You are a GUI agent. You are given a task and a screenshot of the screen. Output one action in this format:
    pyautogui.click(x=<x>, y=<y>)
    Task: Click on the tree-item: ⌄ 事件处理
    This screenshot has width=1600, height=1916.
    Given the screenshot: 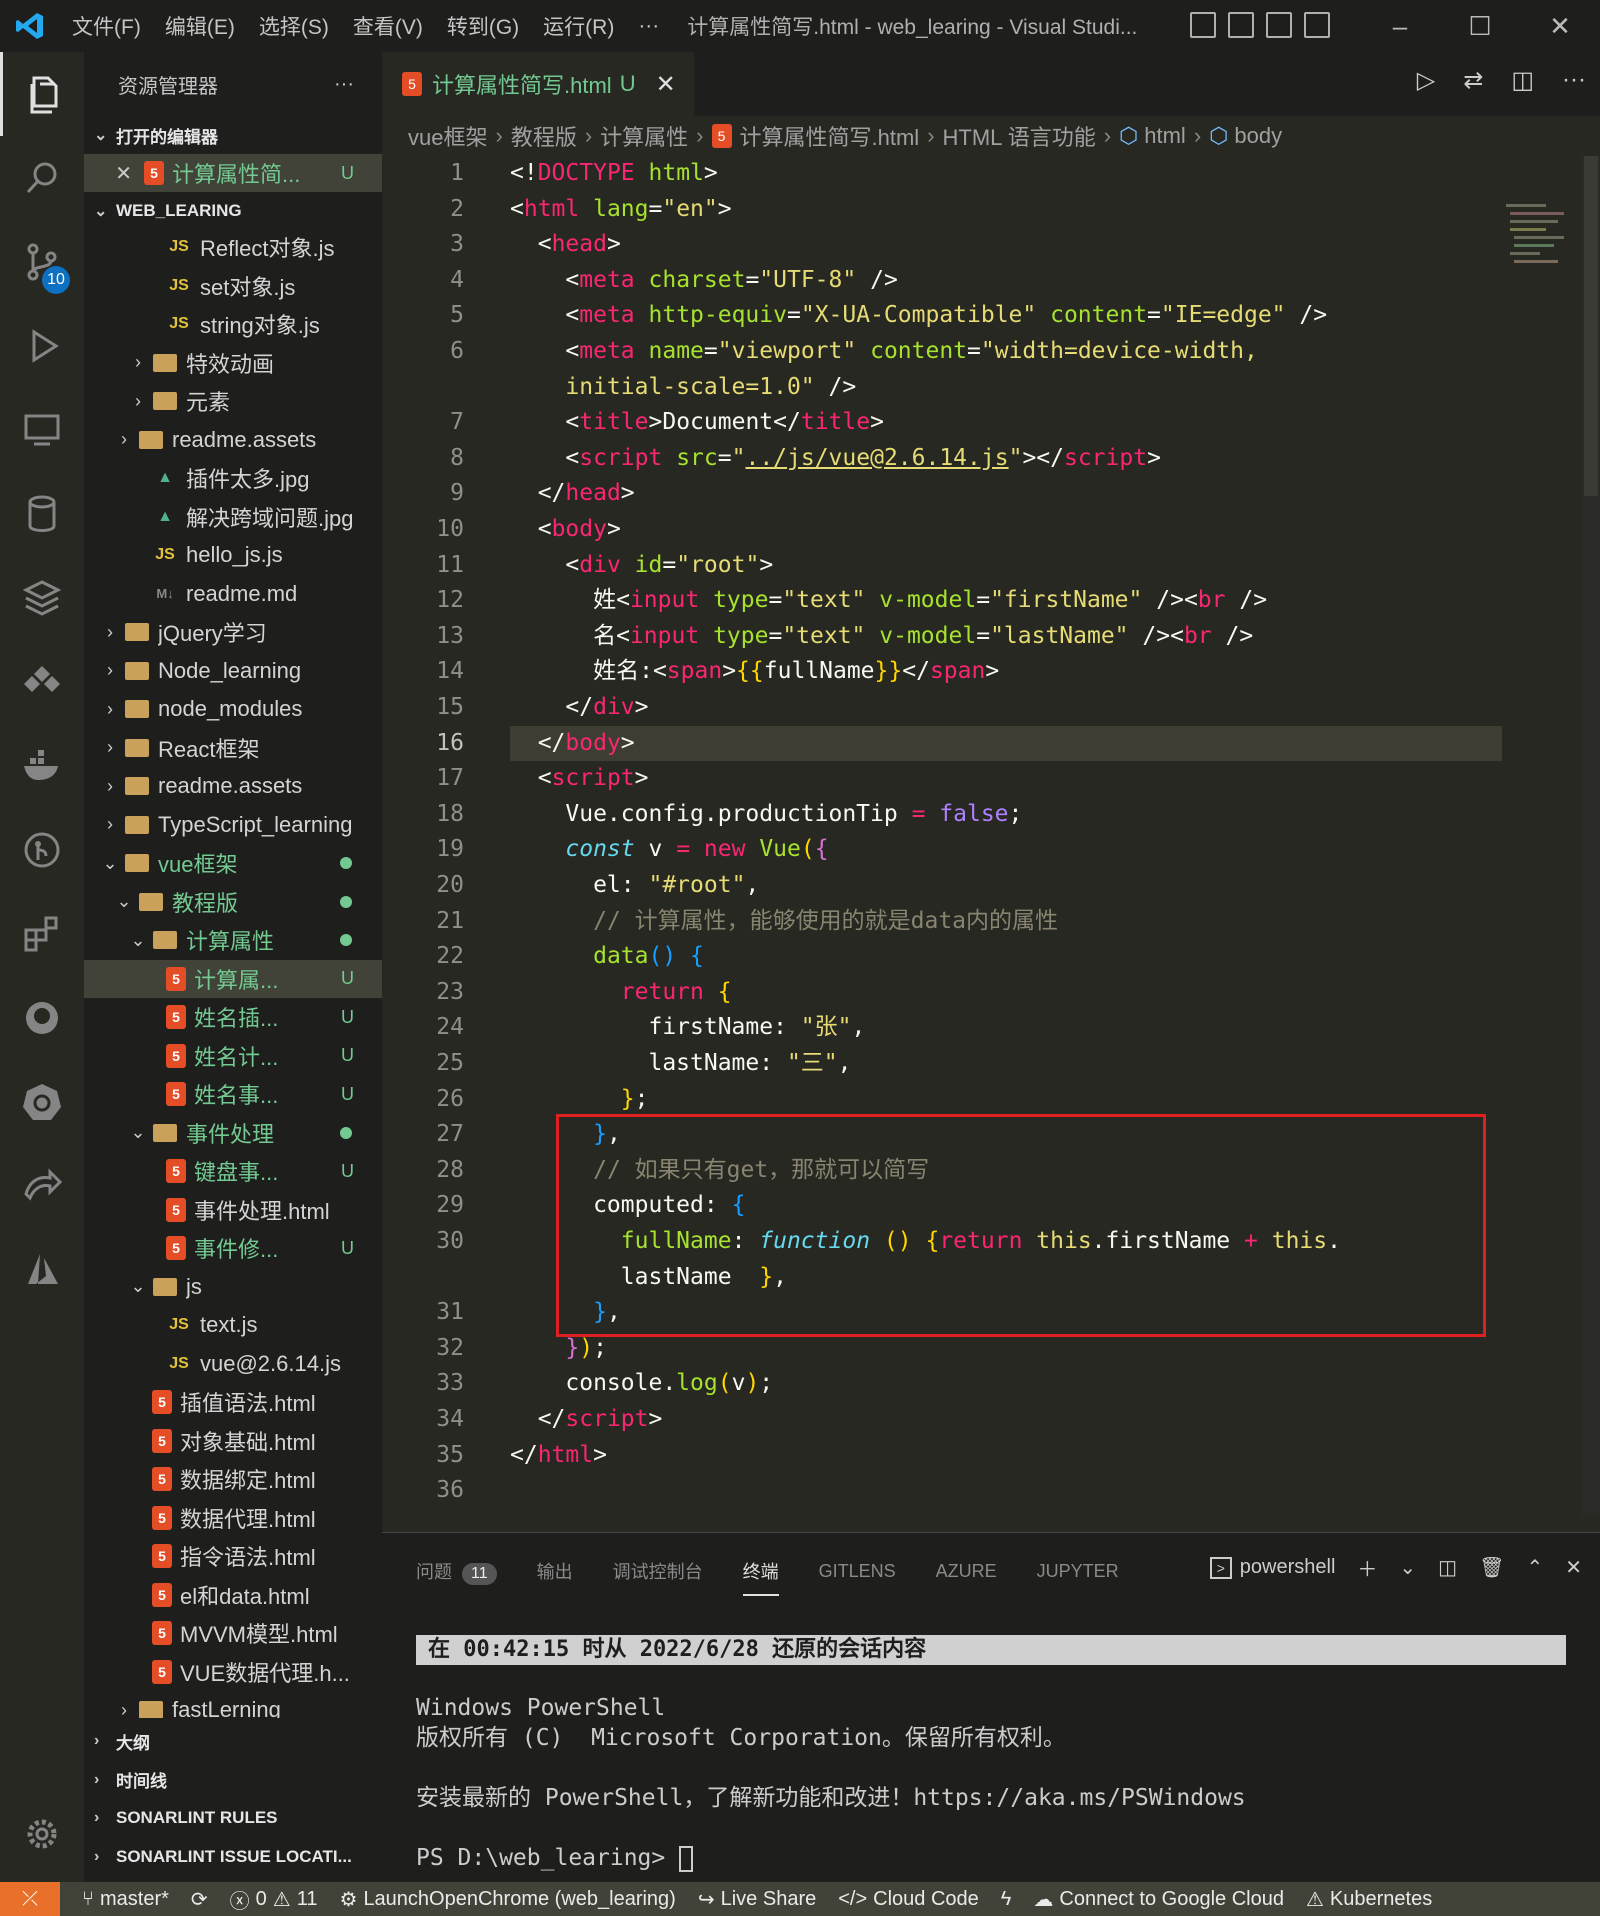 What is the action you would take?
    pyautogui.click(x=233, y=1133)
    